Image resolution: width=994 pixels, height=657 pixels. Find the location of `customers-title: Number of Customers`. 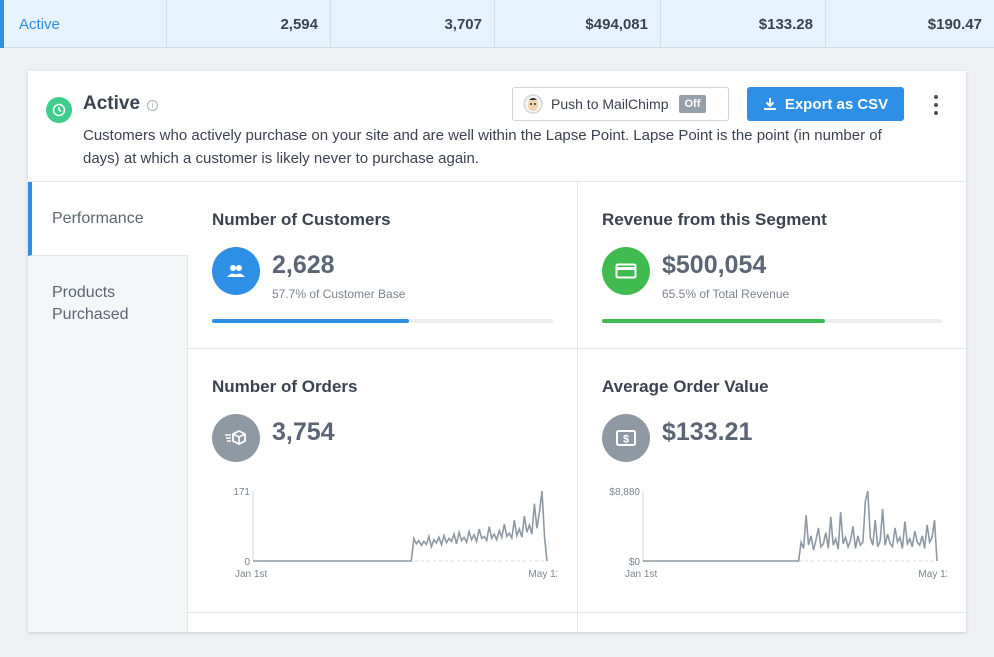

customers-title: Number of Customers is located at coordinates (301, 219).